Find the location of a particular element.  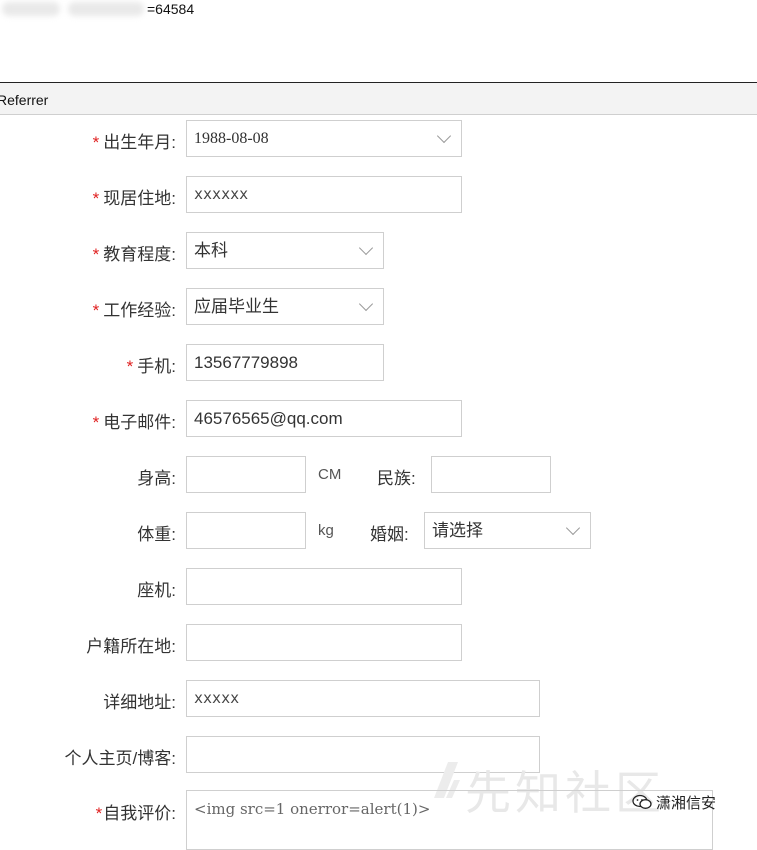

self-eval-value: <img src=1 onerror=alert(1)> is located at coordinates (312, 809).